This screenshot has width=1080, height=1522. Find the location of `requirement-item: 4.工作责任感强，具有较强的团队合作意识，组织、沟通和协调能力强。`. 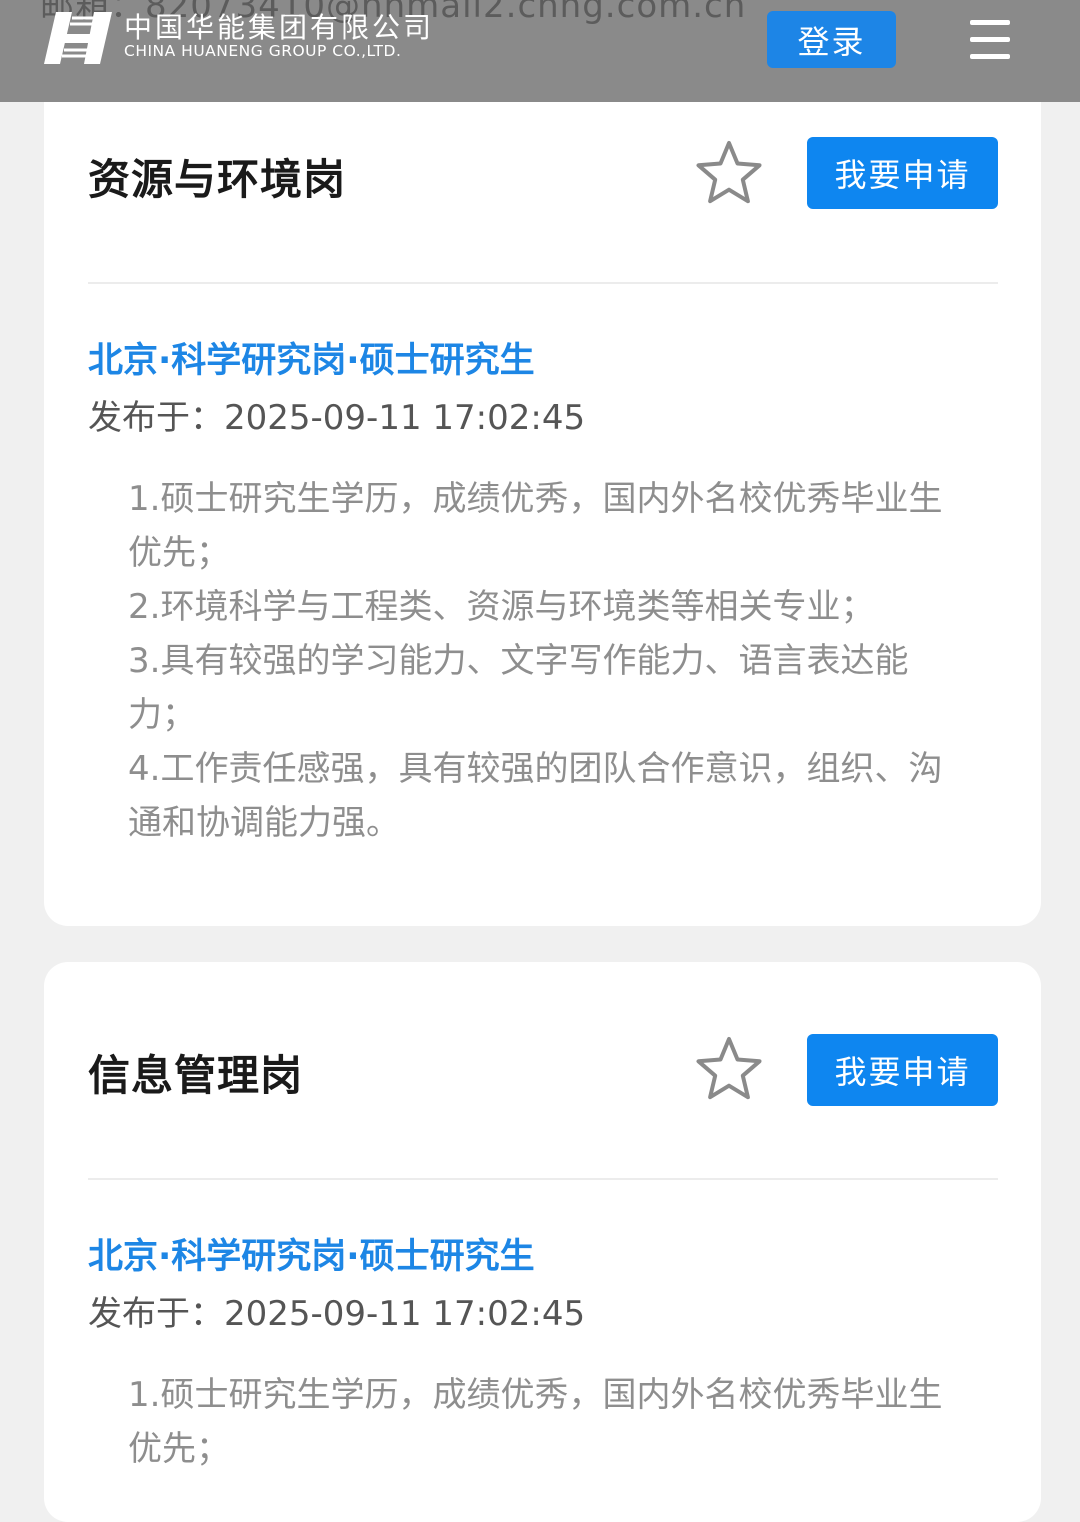

requirement-item: 4.工作责任感强，具有较强的团队合作意识，组织、沟通和协调能力强。 is located at coordinates (535, 796).